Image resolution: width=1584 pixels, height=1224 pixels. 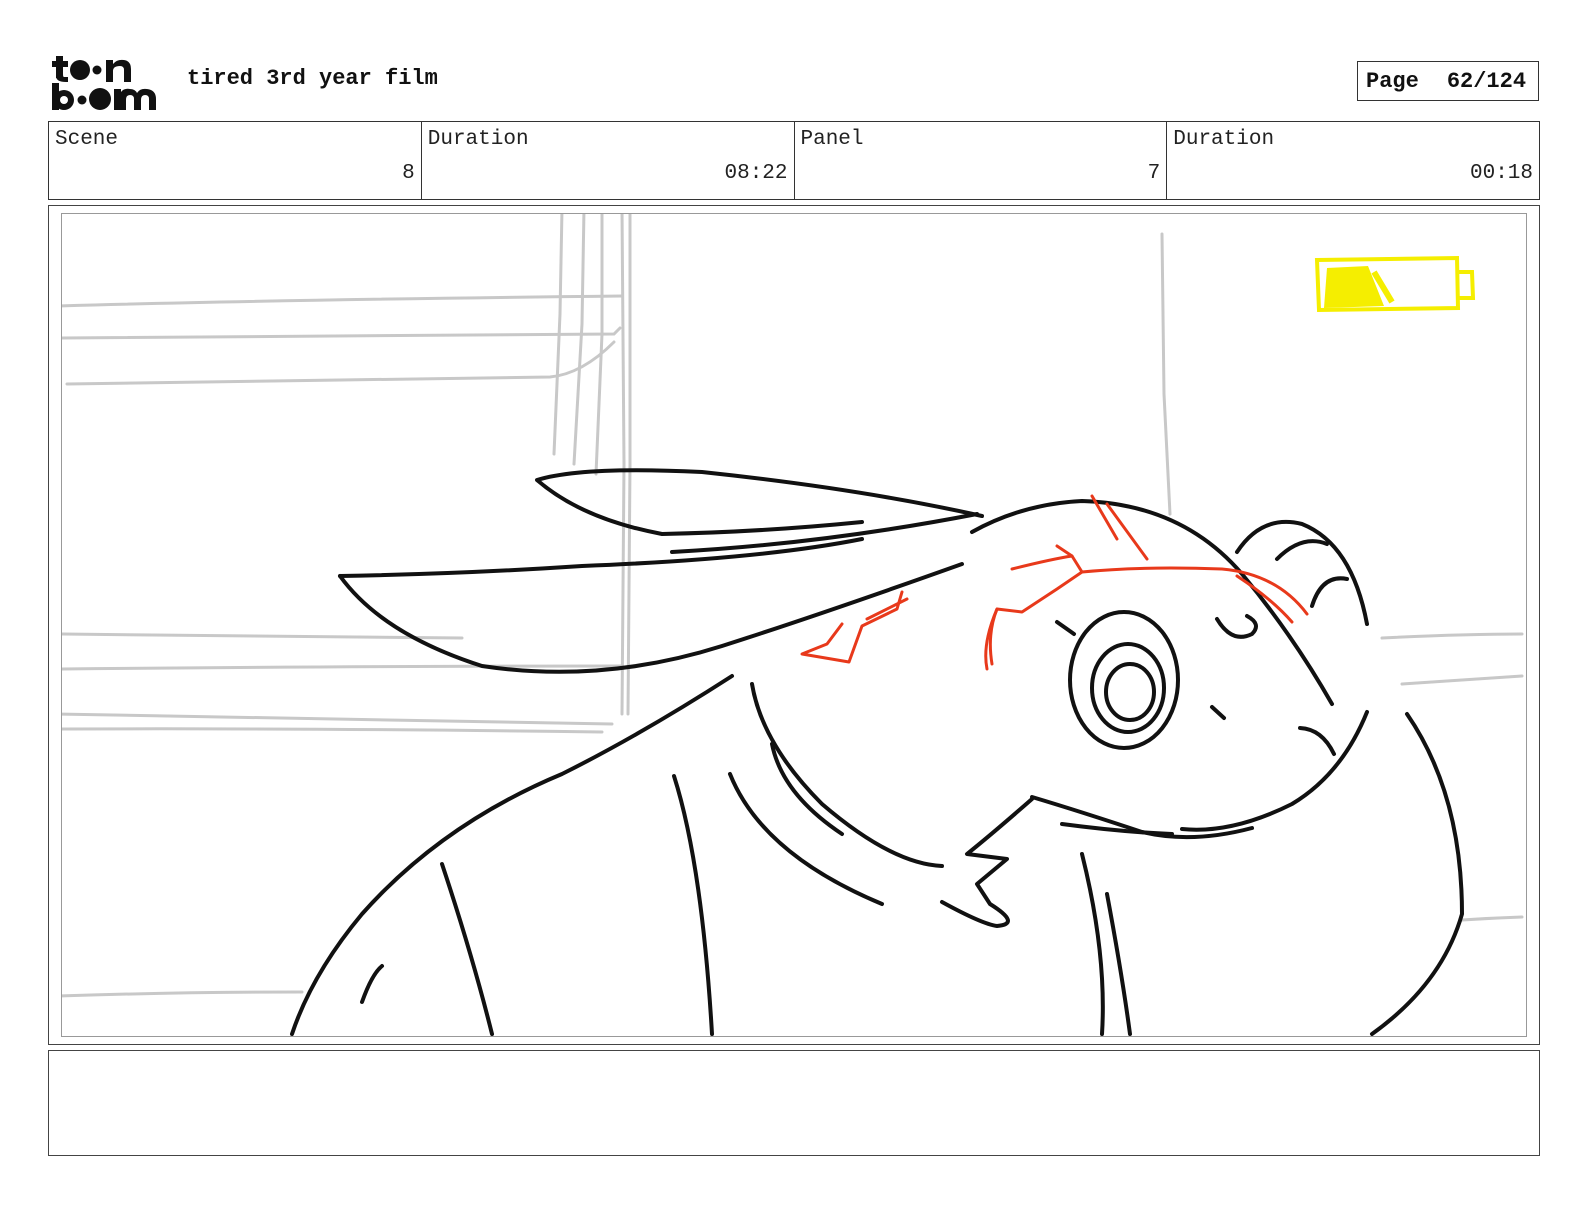 What do you see at coordinates (756, 173) in the screenshot?
I see `scene-duration-value: 08:22` at bounding box center [756, 173].